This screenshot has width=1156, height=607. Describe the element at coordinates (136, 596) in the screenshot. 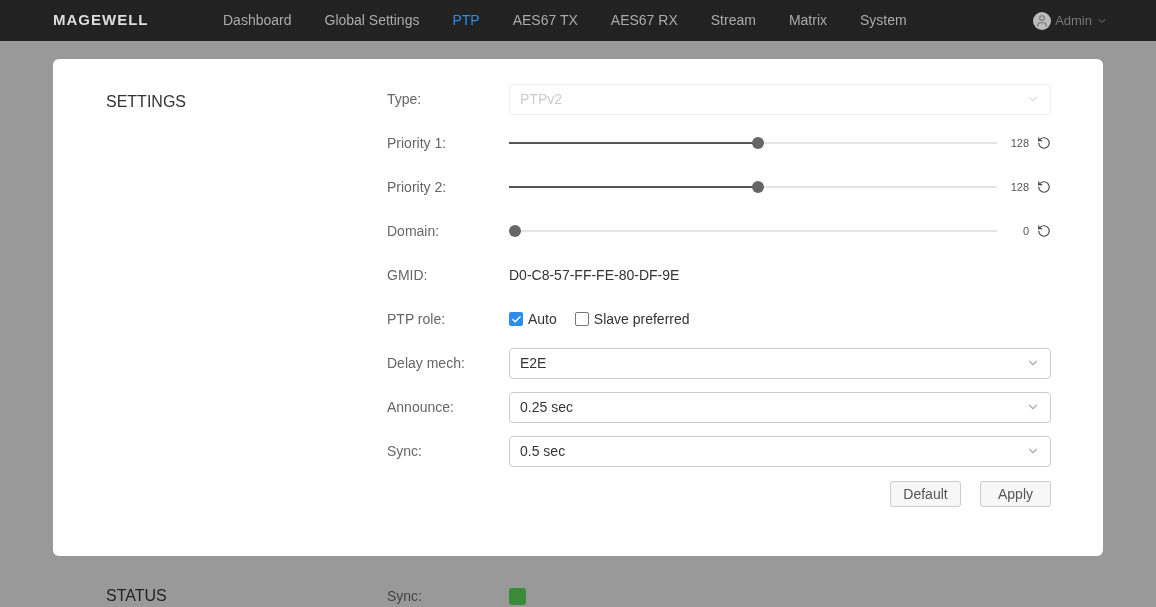

I see `section-title: STATUS` at that location.